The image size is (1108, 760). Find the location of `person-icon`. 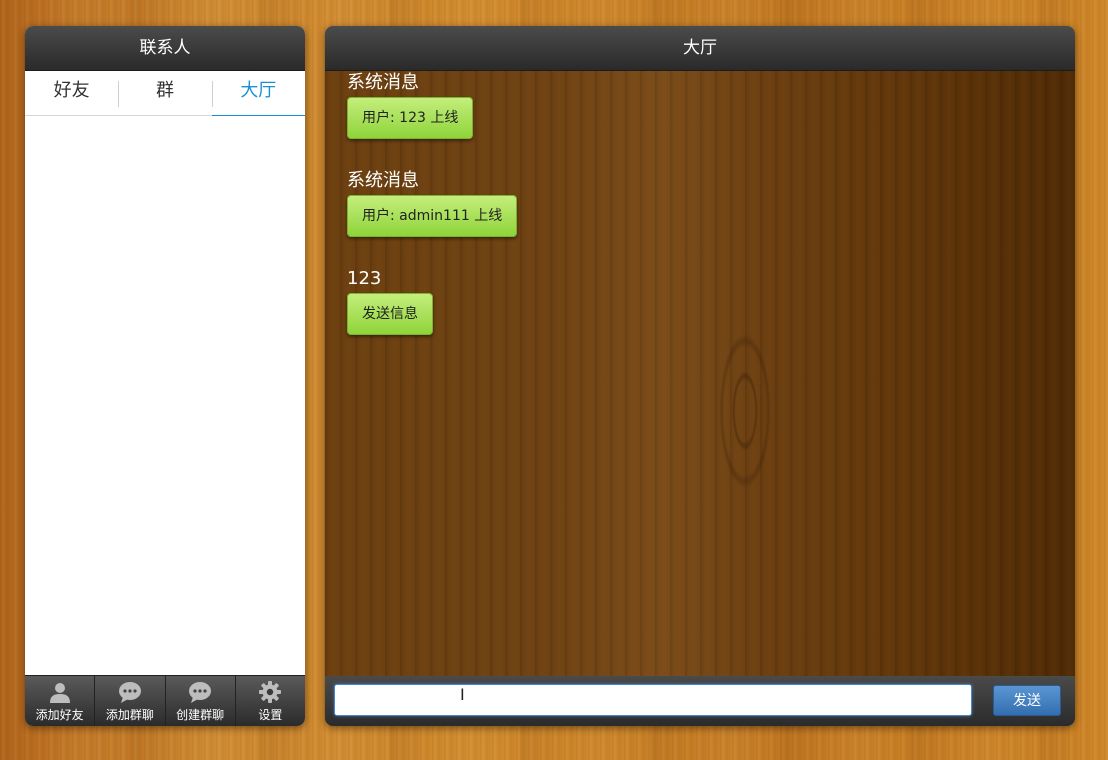

person-icon is located at coordinates (59, 692).